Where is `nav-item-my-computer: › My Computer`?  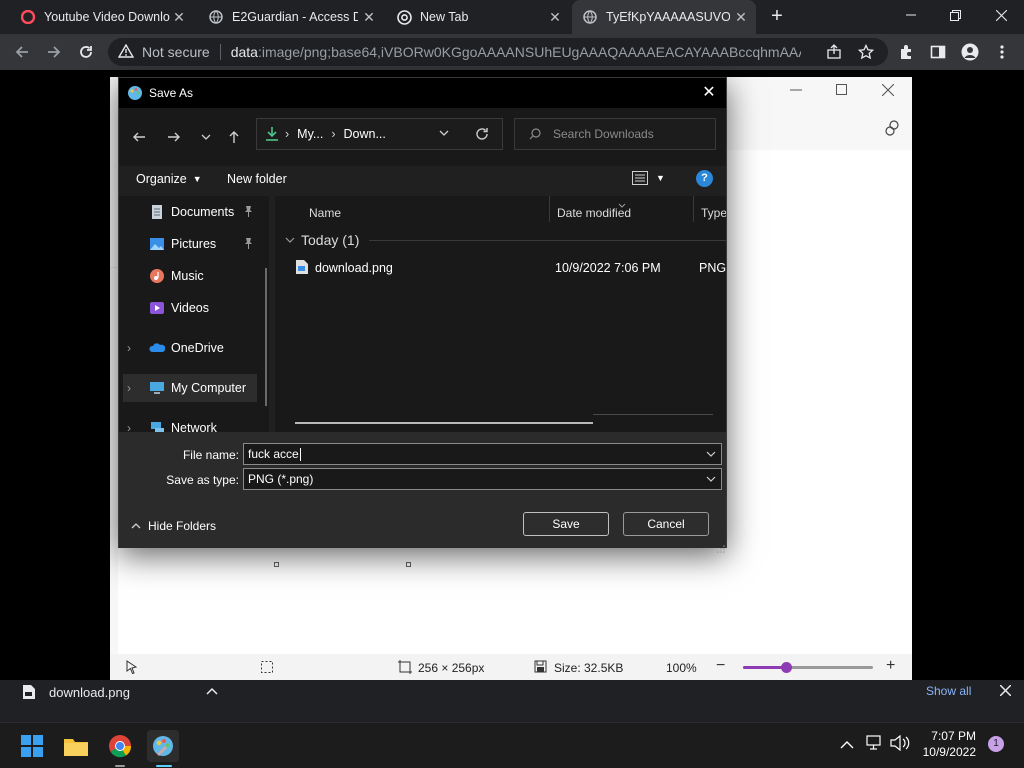
nav-item-my-computer: › My Computer is located at coordinates (190, 388).